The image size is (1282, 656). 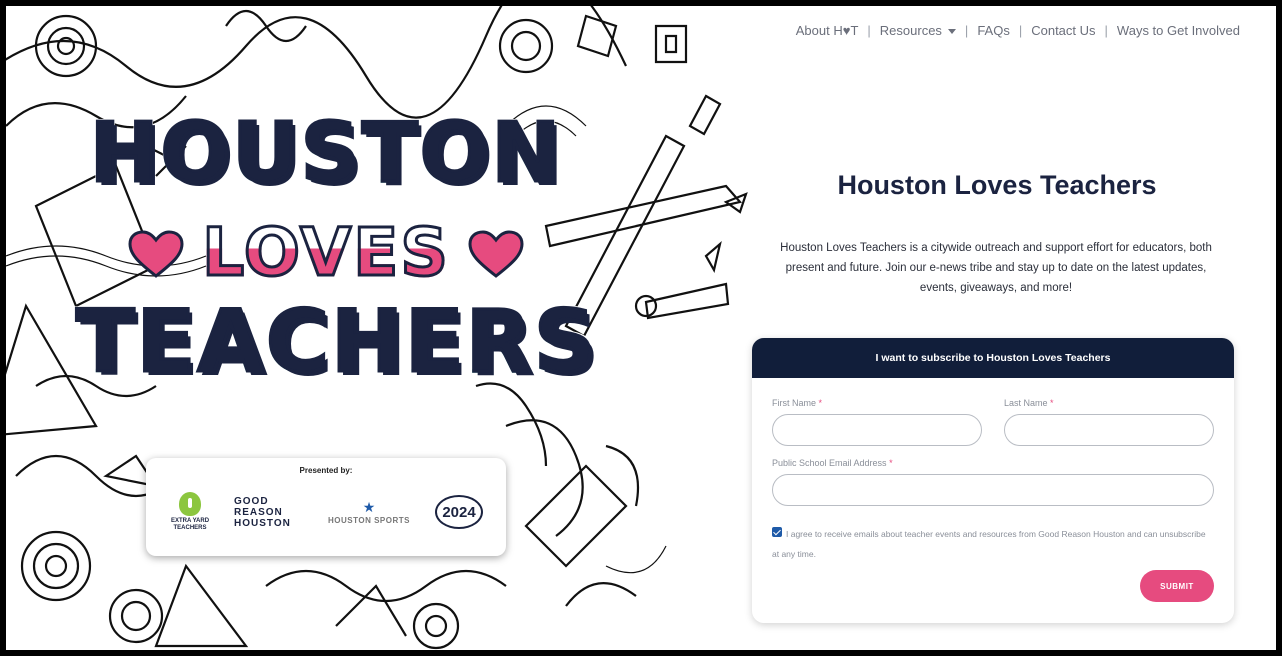 What do you see at coordinates (336, 342) in the screenshot?
I see `logo-line-teachers: TEACHERS` at bounding box center [336, 342].